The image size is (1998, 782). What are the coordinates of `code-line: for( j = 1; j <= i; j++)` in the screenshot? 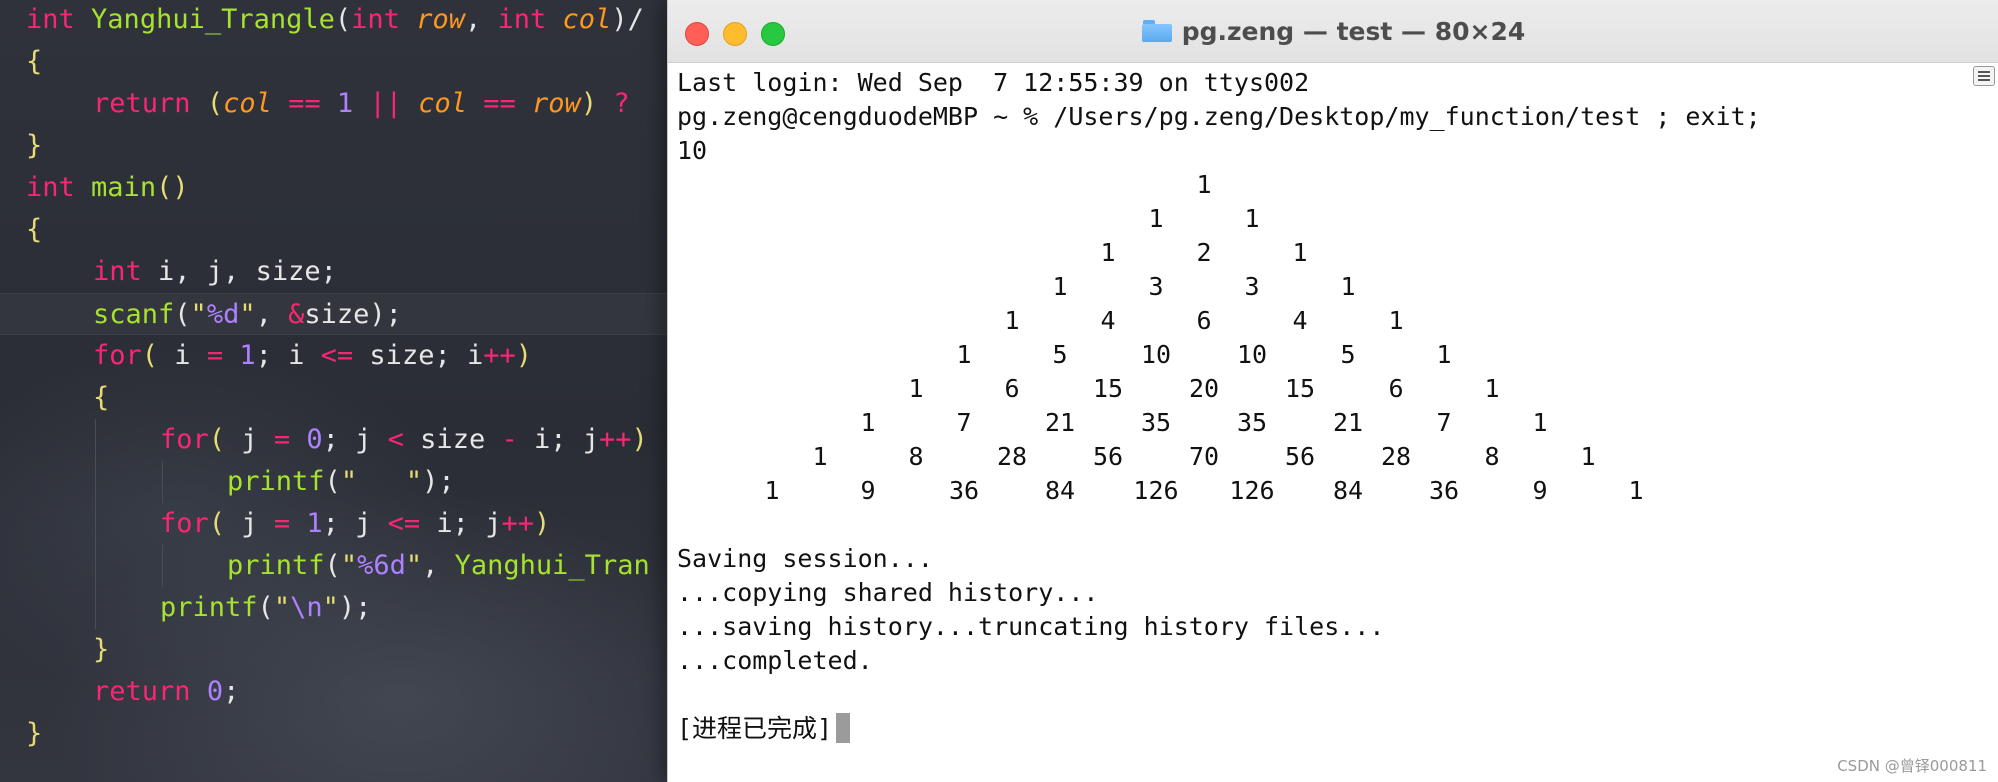 It's located at (340, 524).